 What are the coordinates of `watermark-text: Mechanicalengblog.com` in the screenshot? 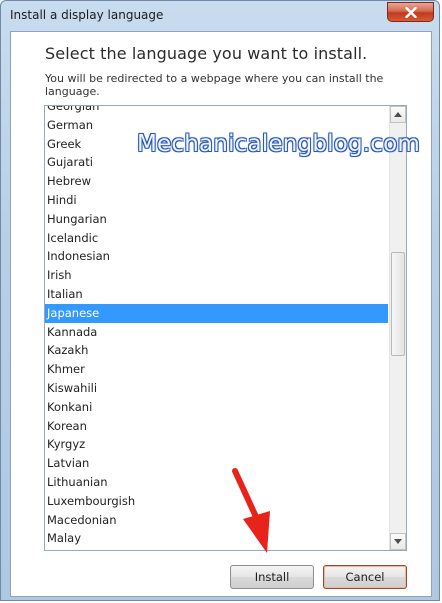 It's located at (279, 144).